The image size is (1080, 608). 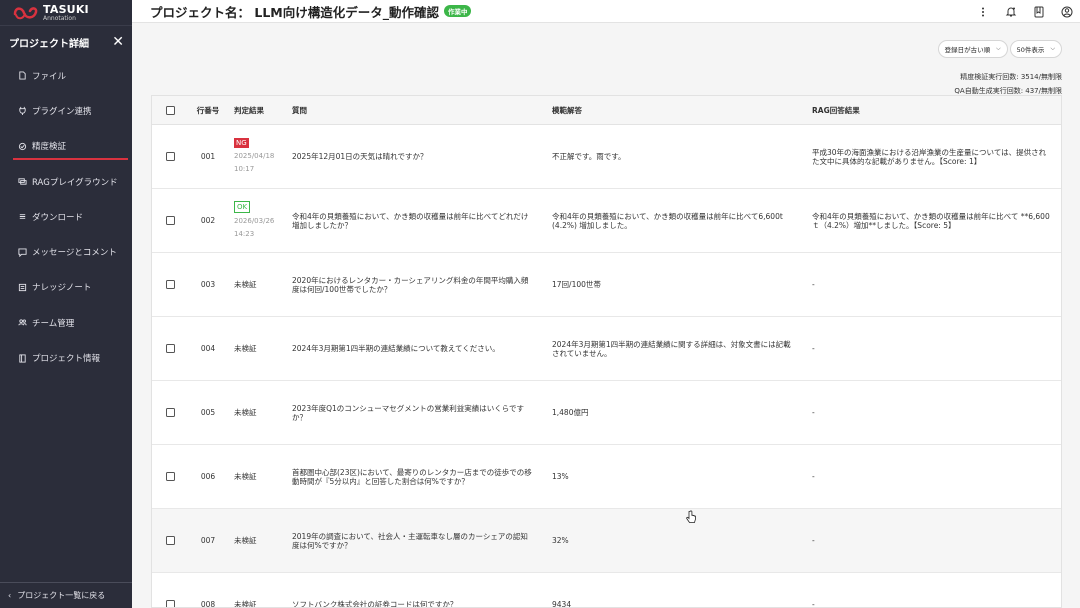 What do you see at coordinates (62, 288) in the screenshot?
I see `sidebar-item-label: ナレッジノート` at bounding box center [62, 288].